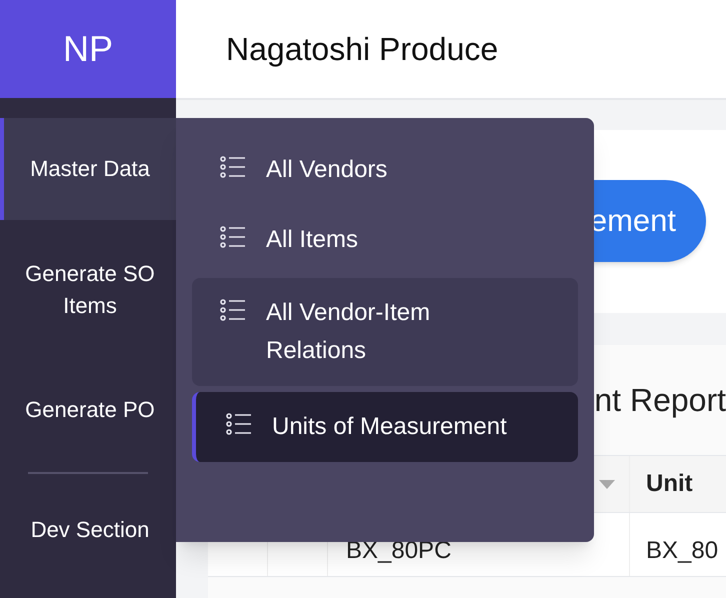 Image resolution: width=726 pixels, height=598 pixels. I want to click on menu-item: All Vendors, so click(385, 170).